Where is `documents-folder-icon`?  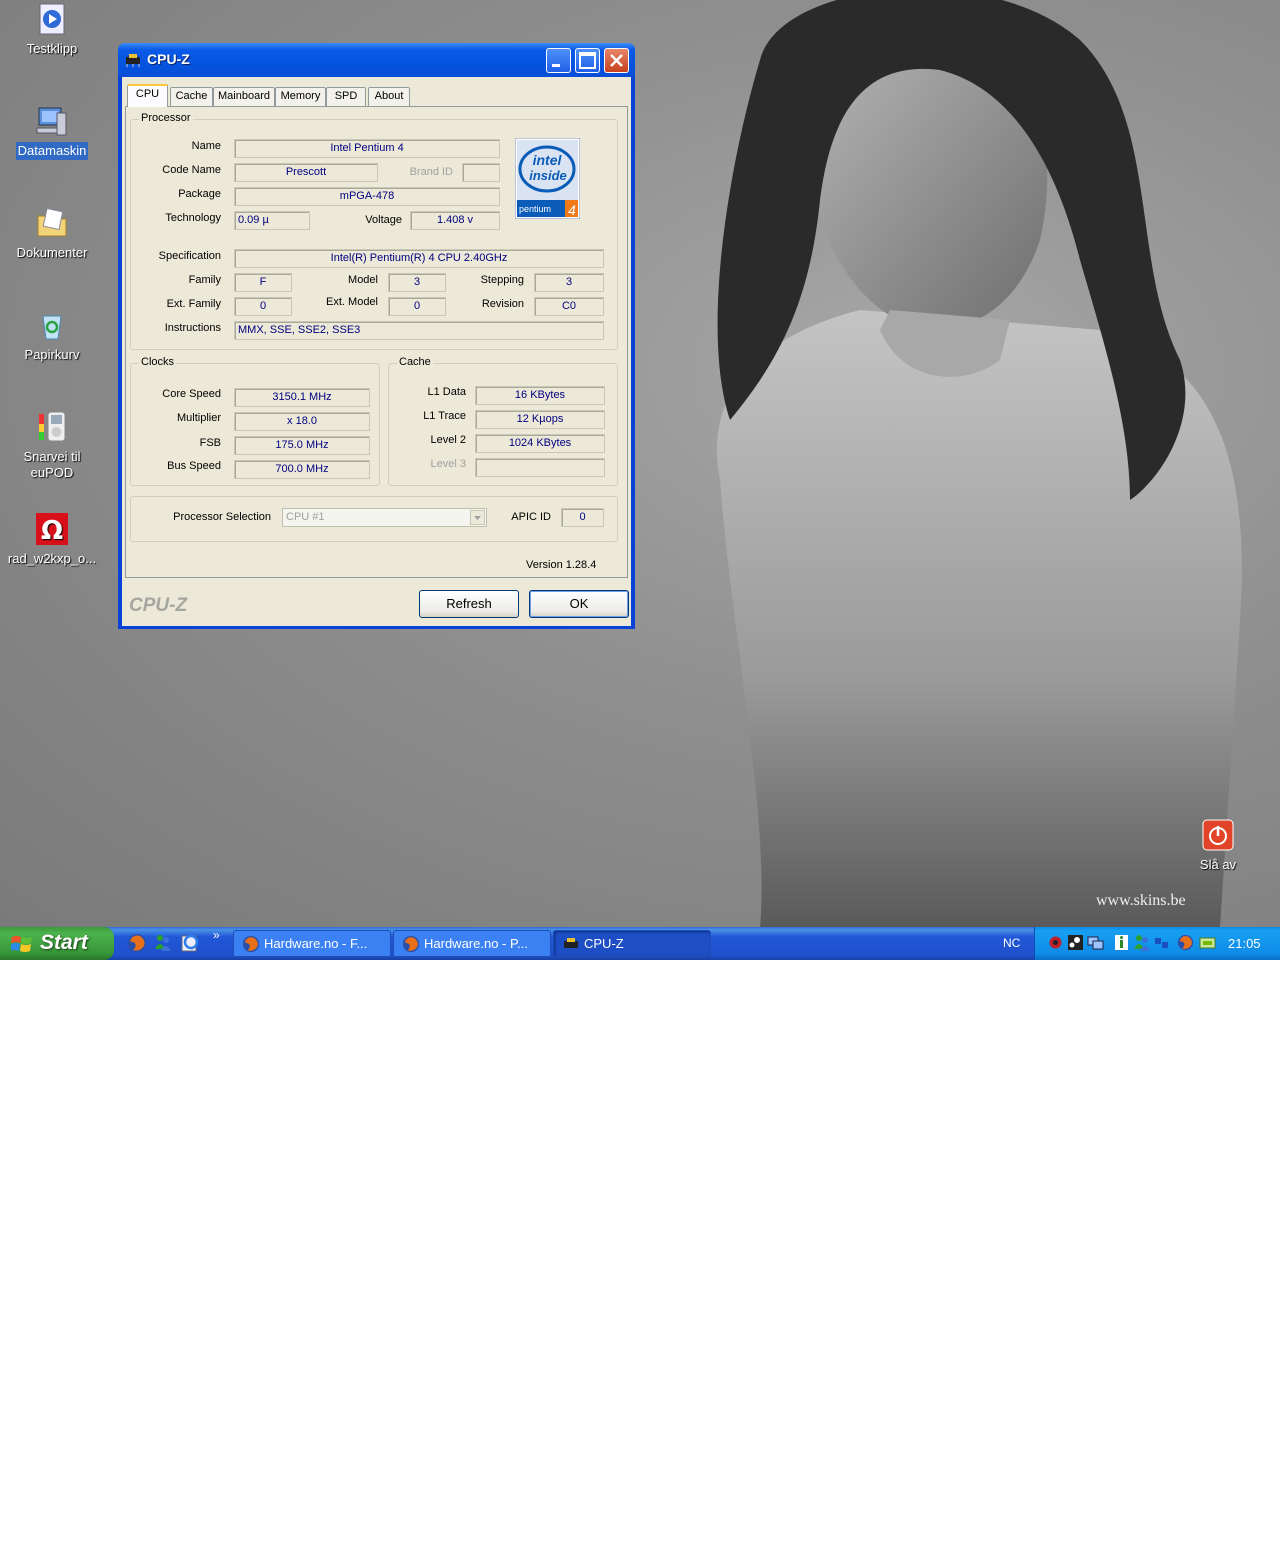
documents-folder-icon is located at coordinates (52, 223).